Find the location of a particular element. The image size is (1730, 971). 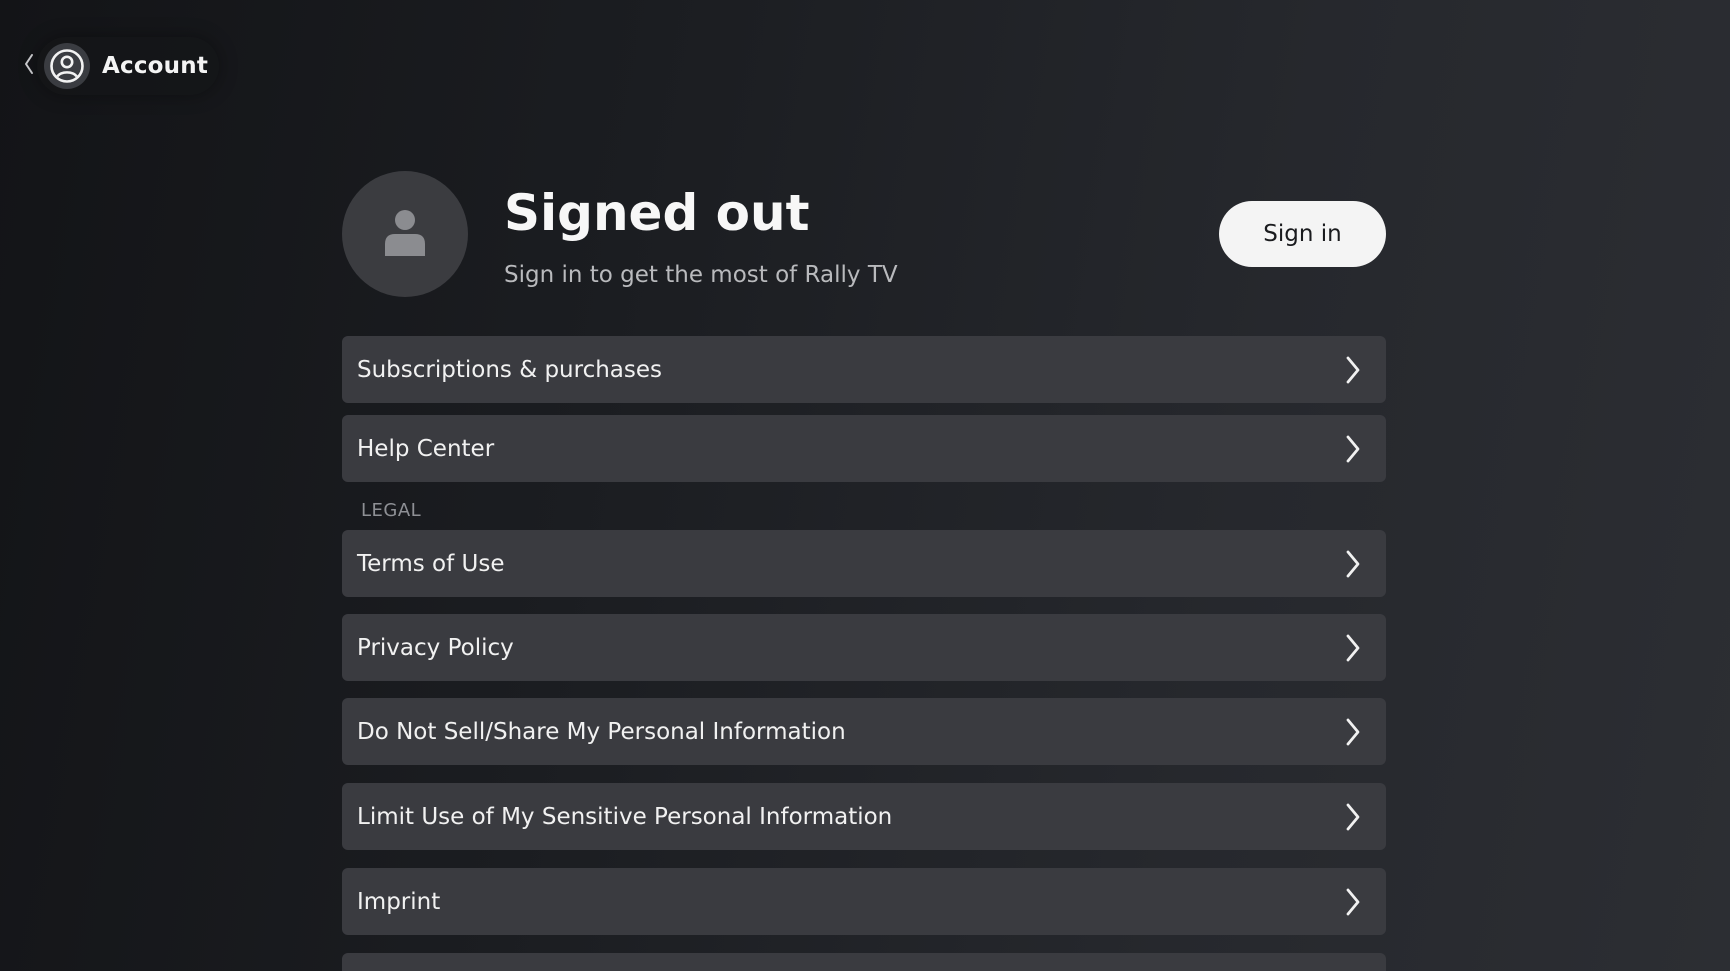

person-icon is located at coordinates (405, 234).